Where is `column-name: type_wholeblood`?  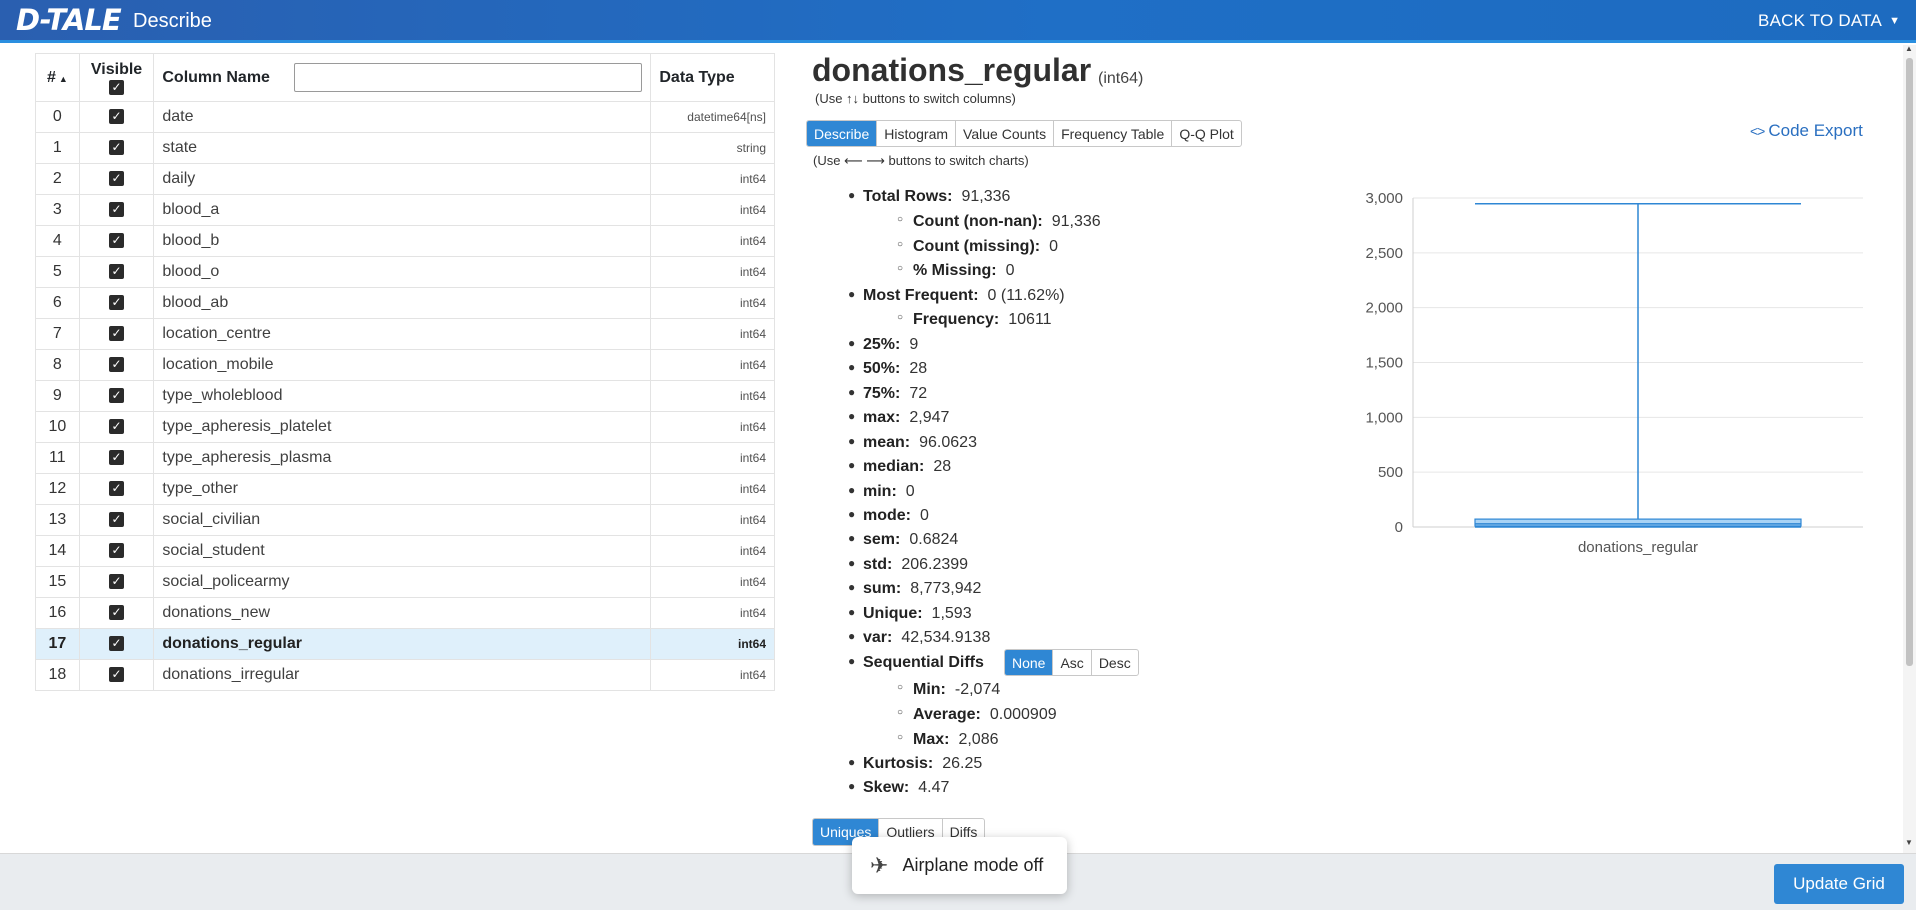
column-name: type_wholeblood is located at coordinates (402, 396).